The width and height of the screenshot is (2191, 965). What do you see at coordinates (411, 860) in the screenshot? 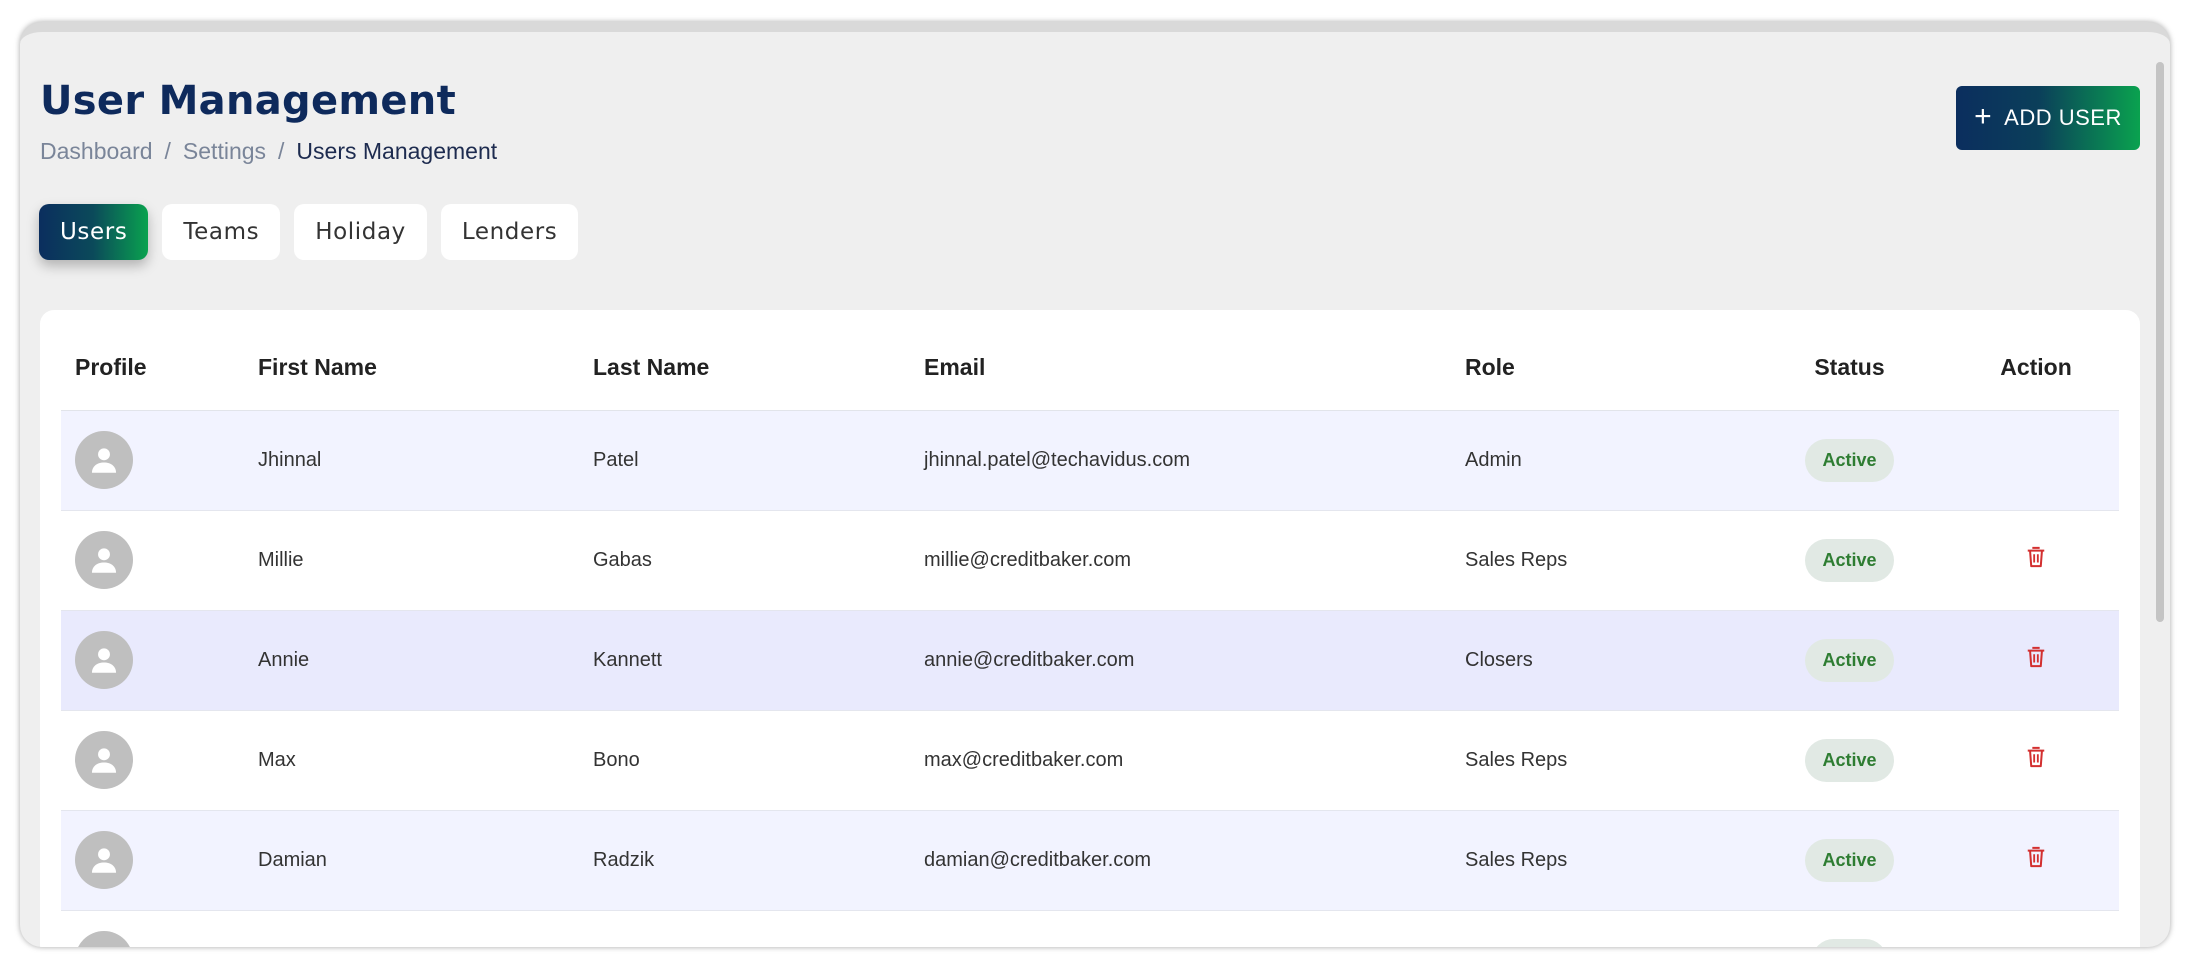
I see `first-name-cell: Damian` at bounding box center [411, 860].